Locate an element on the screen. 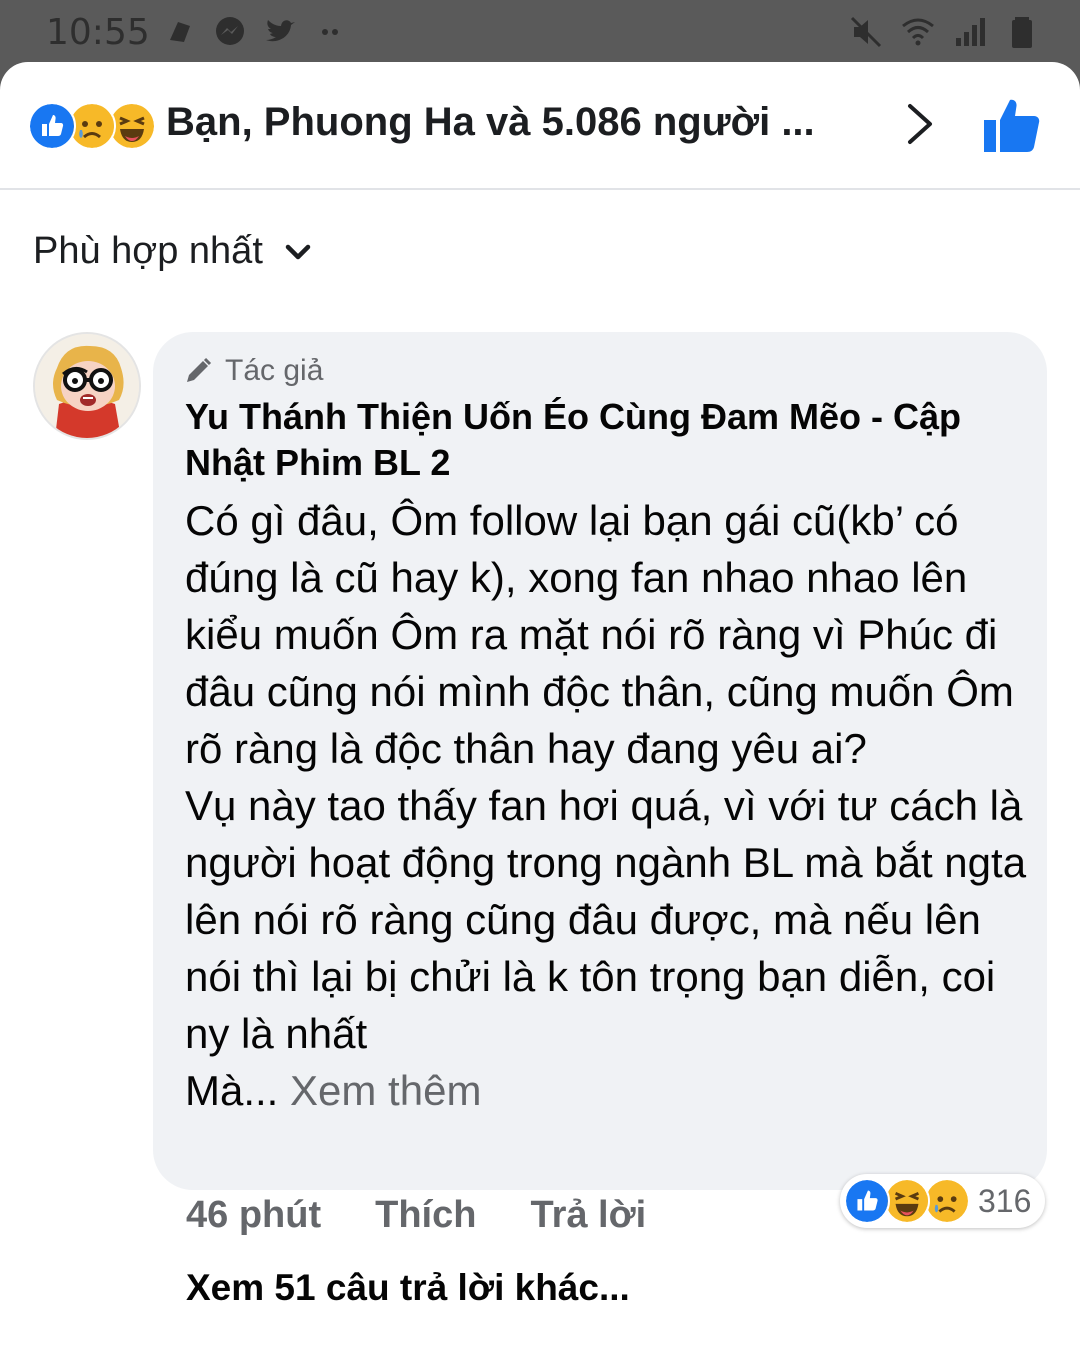 Image resolution: width=1080 pixels, height=1345 pixels. more-dots-icon is located at coordinates (330, 32).